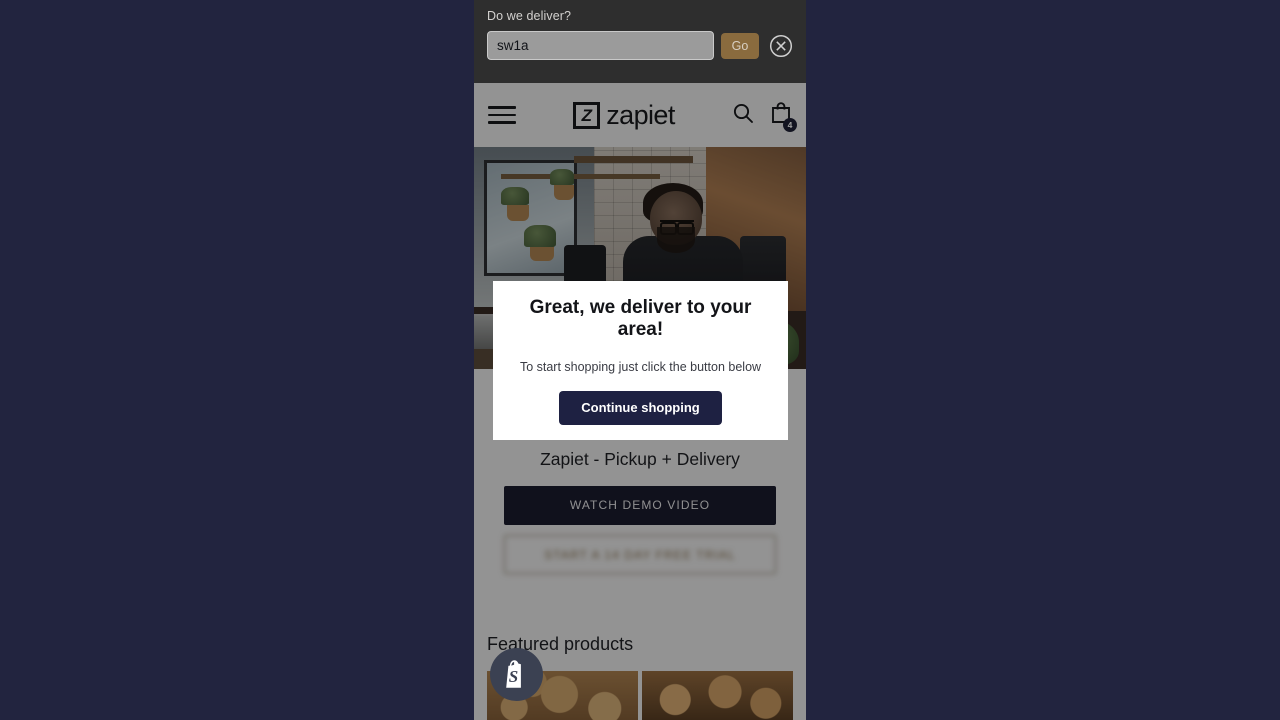 This screenshot has height=720, width=1280. What do you see at coordinates (587, 115) in the screenshot?
I see `zapiet-mark-icon: Z` at bounding box center [587, 115].